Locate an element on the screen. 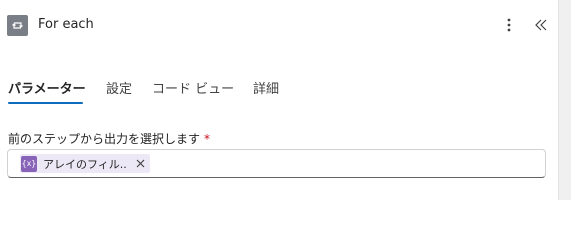 This screenshot has height=240, width=571. field-label-text: 前のステップから出力を選択します is located at coordinates (104, 139).